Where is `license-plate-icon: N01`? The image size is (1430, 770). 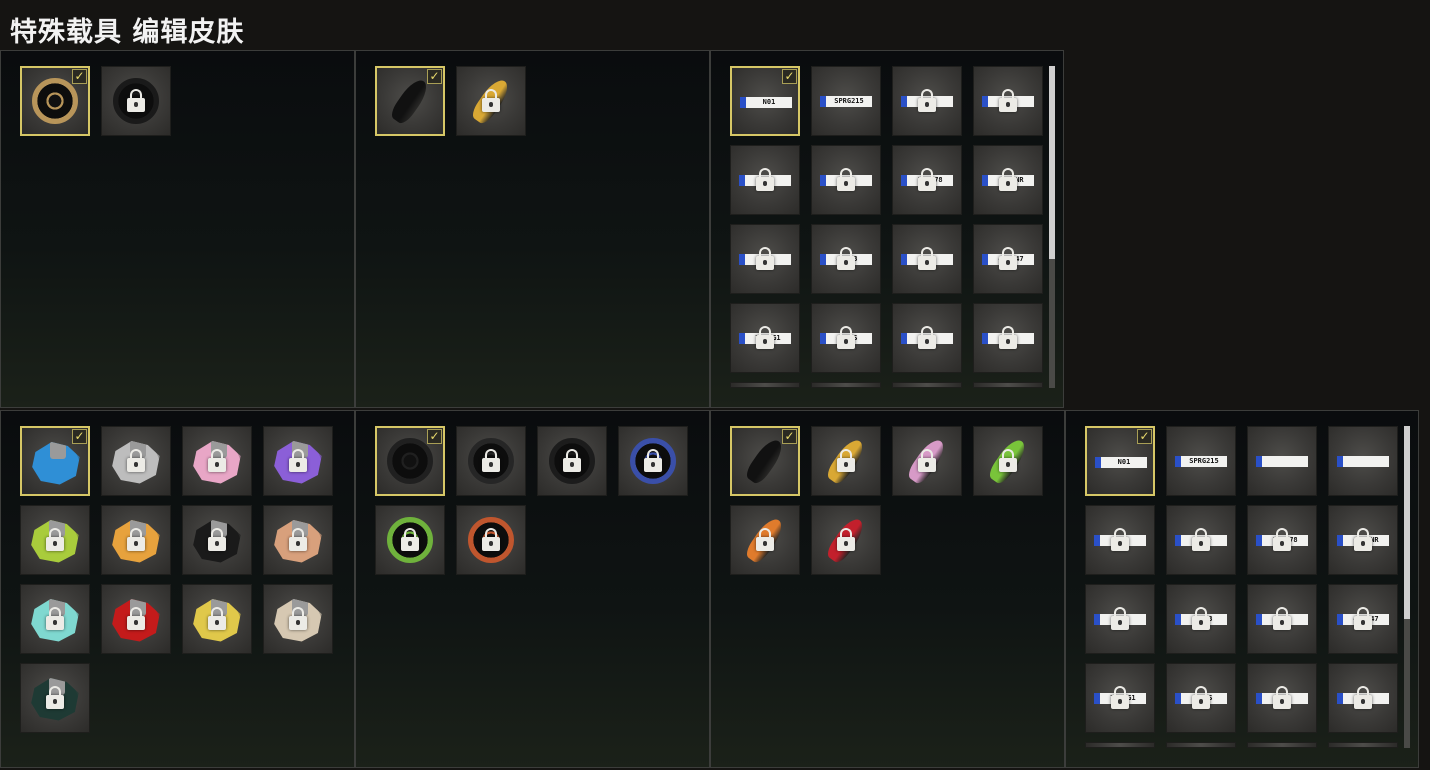 license-plate-icon: N01 is located at coordinates (766, 102).